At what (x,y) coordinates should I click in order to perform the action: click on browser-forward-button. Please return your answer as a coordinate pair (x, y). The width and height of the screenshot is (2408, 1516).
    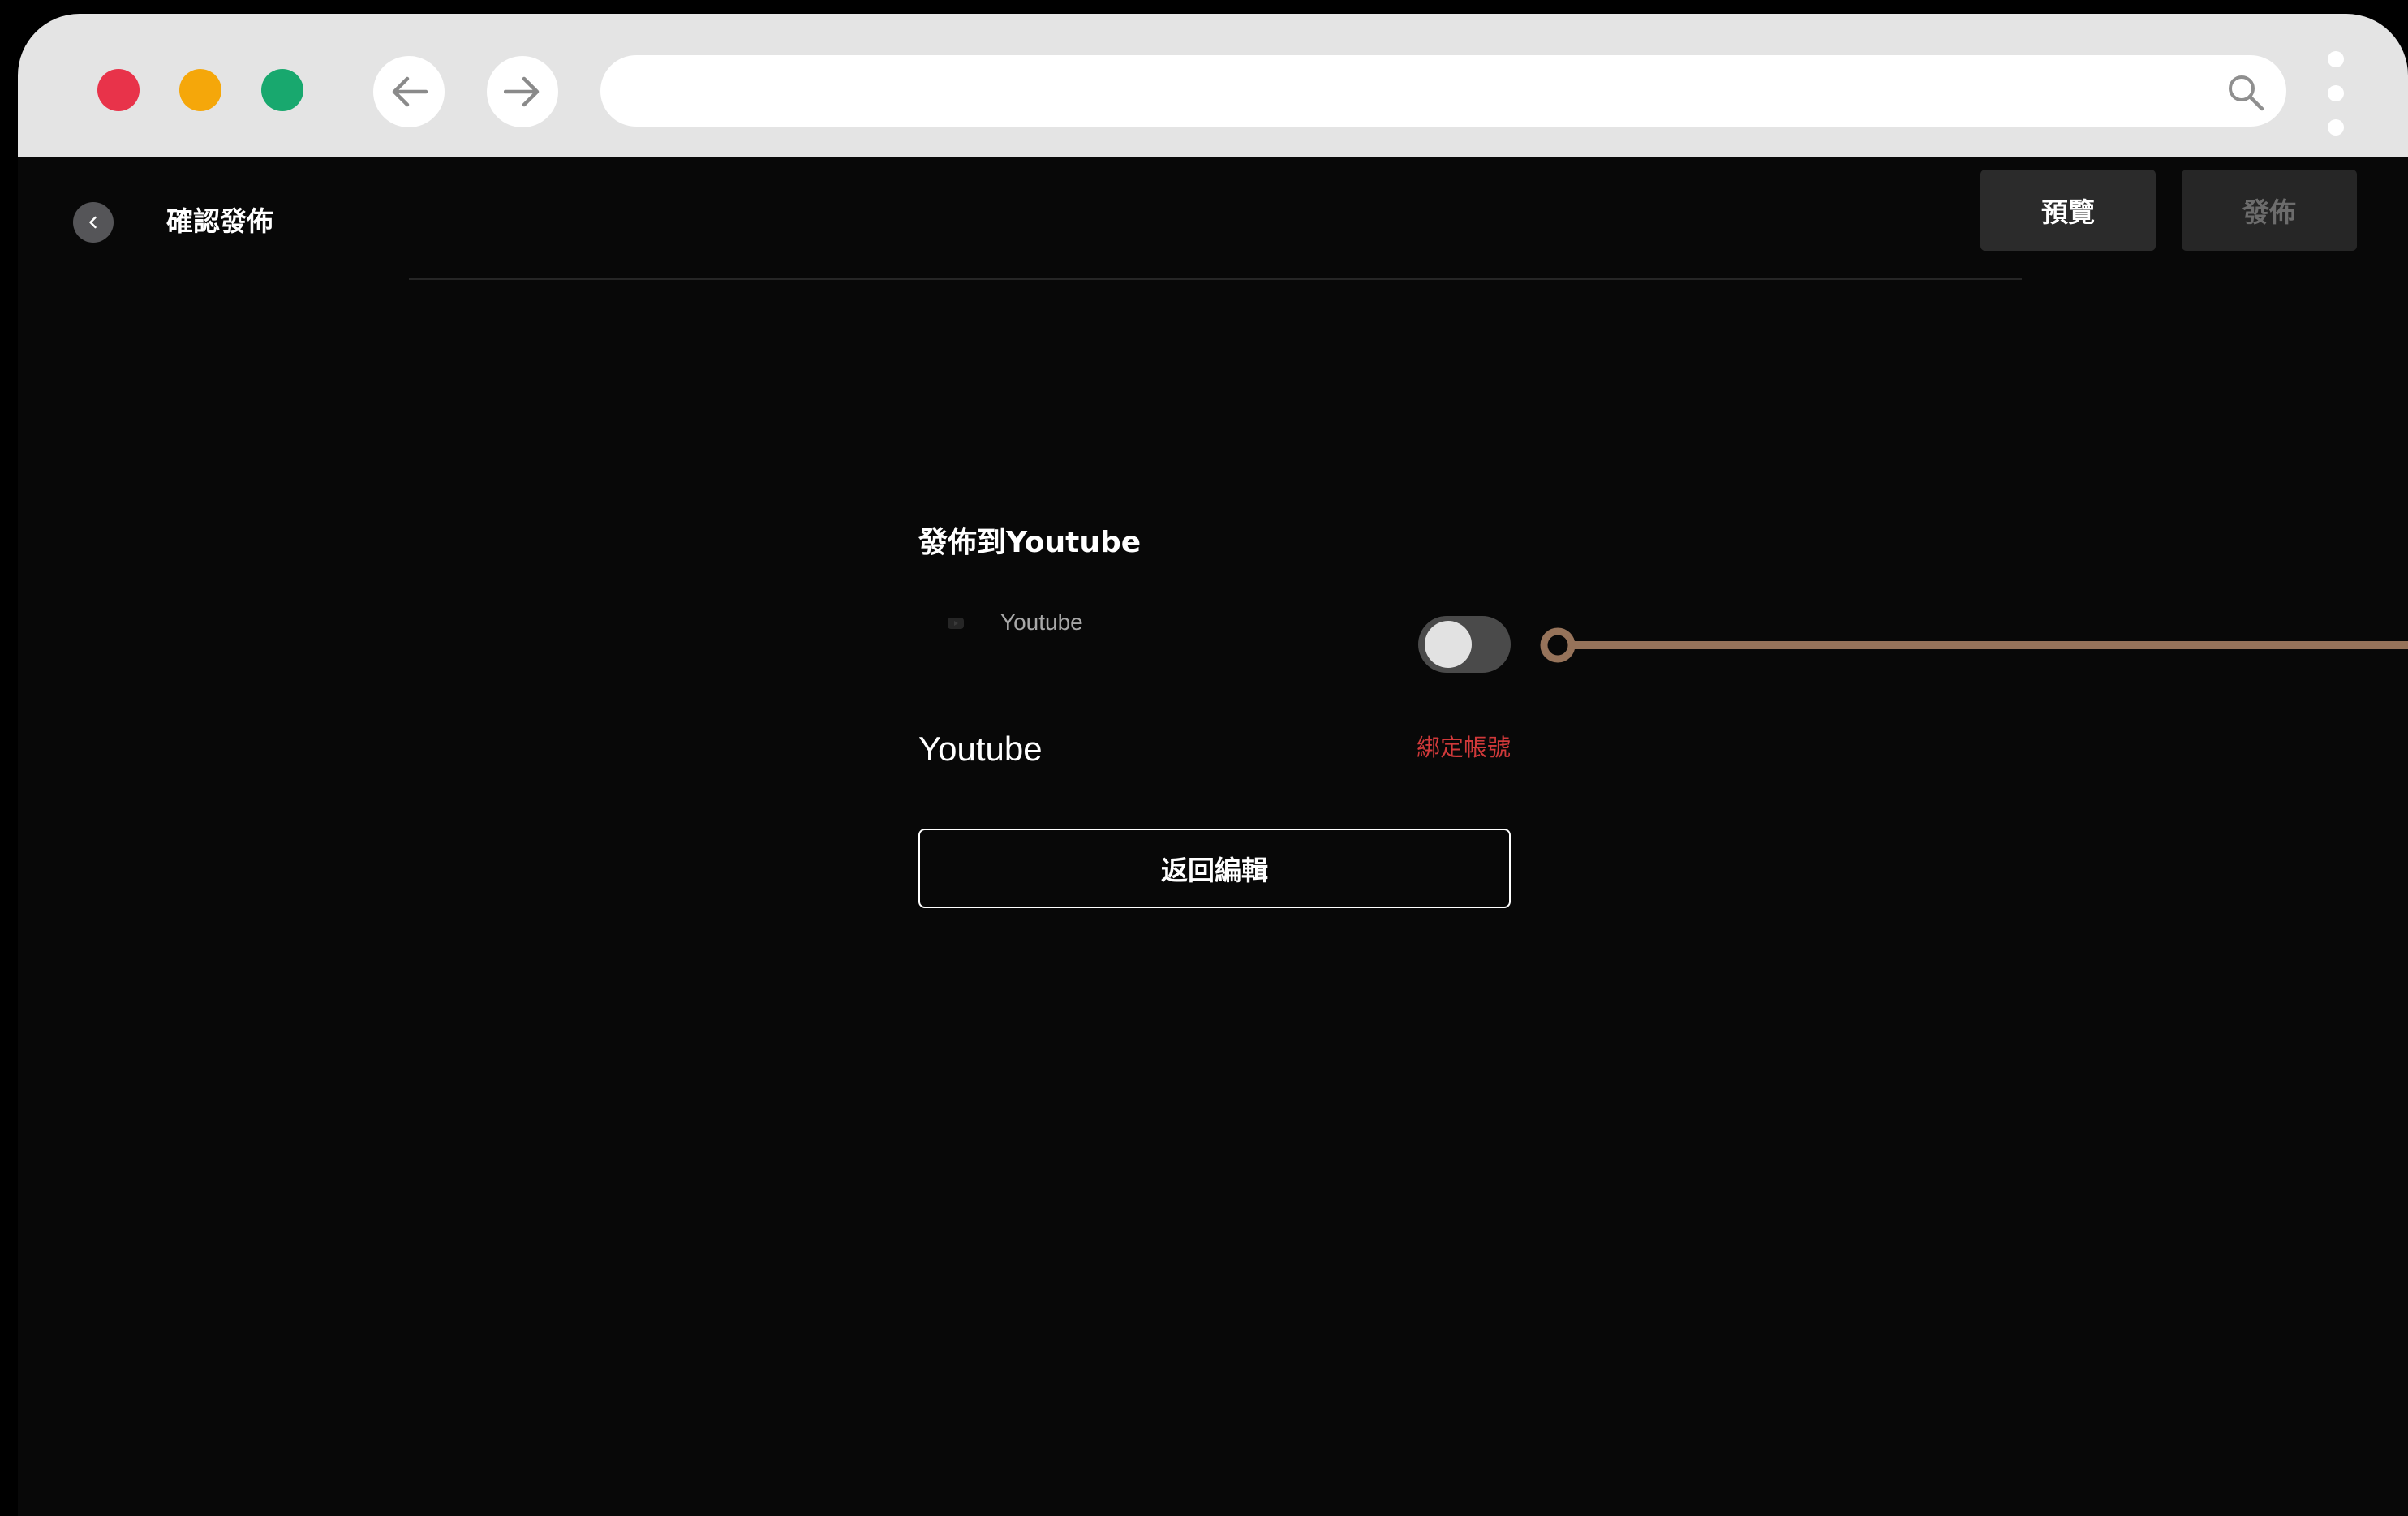
    Looking at the image, I should click on (522, 91).